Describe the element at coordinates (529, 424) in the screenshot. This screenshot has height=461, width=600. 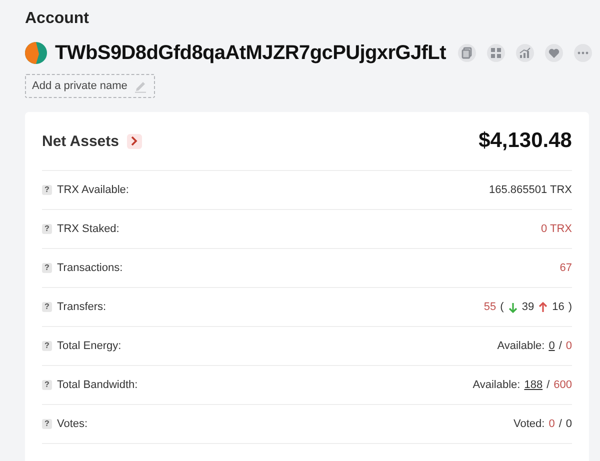
I see `row-value: Voted:` at that location.